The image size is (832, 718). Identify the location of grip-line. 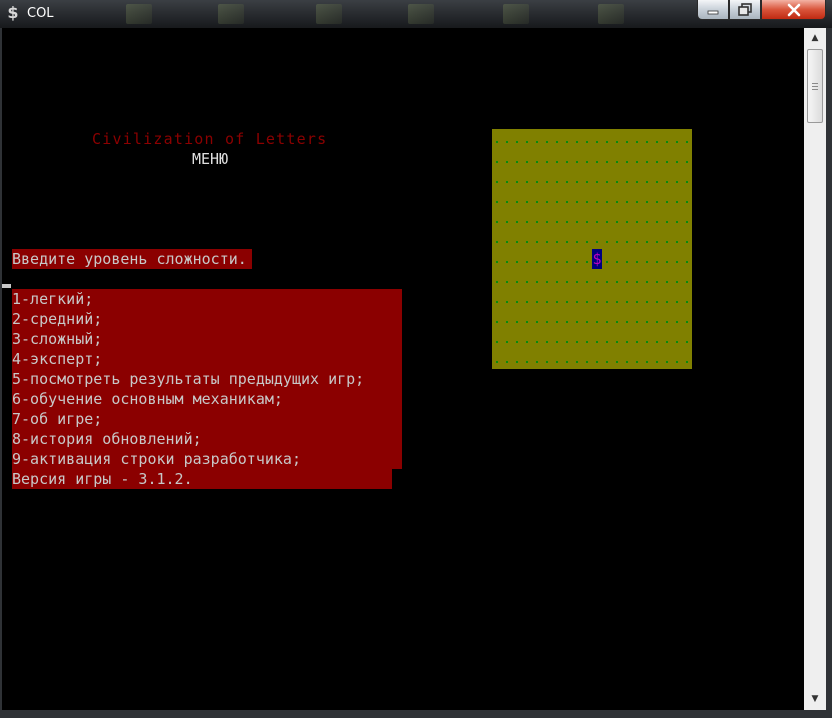
(815, 83).